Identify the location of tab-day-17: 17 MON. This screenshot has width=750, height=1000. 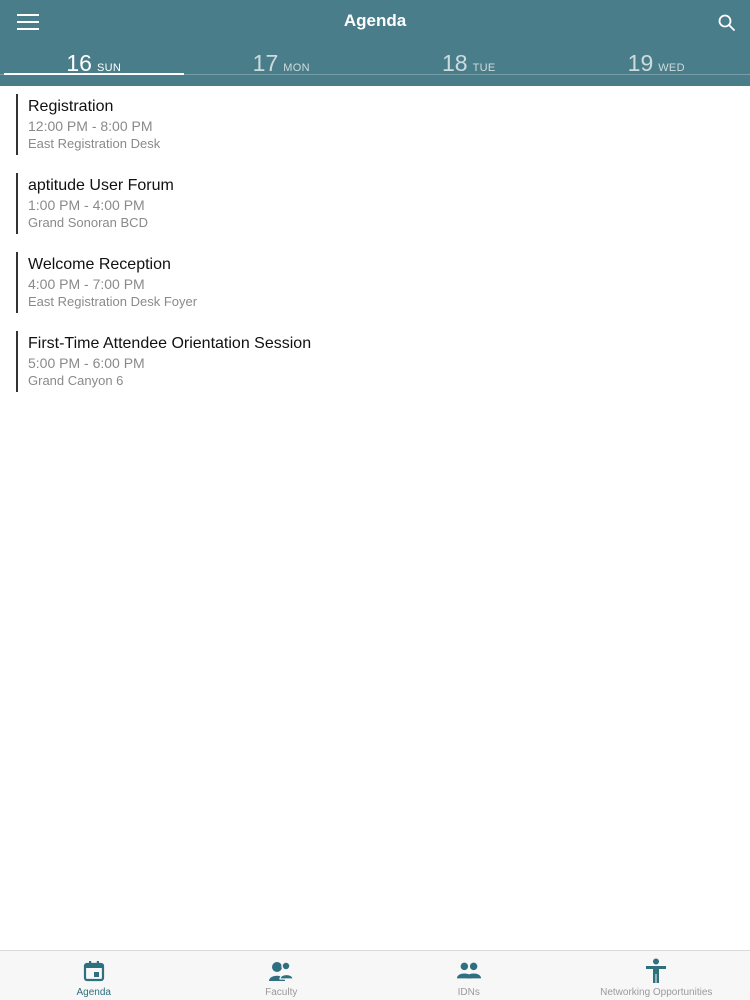
(282, 65).